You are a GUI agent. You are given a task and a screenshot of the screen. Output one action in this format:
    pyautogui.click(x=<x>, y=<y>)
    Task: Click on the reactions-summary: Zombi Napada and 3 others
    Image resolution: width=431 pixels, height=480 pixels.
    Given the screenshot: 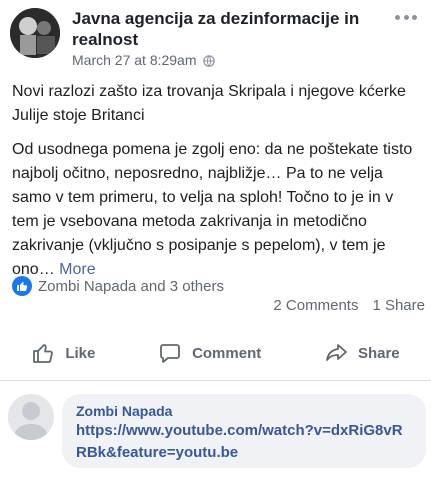 What is the action you would take?
    pyautogui.click(x=118, y=286)
    